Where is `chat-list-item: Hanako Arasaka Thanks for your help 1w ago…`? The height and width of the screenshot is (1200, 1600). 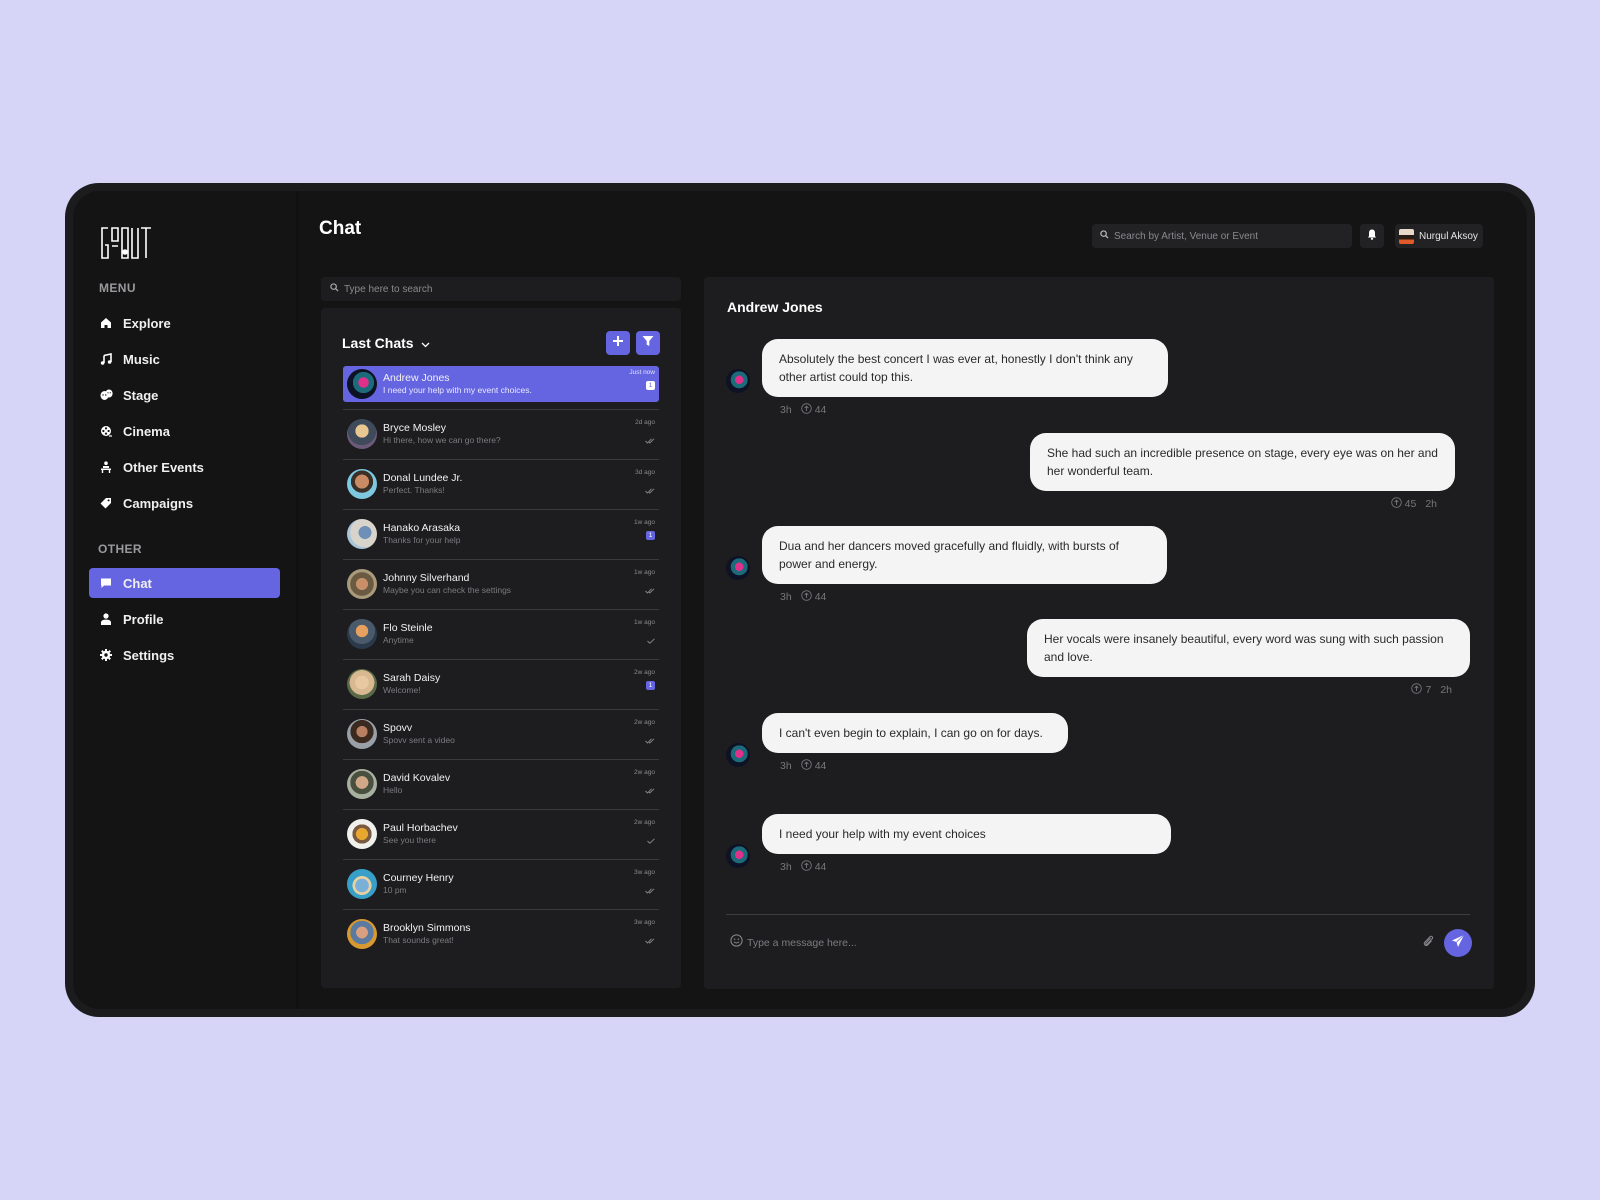
chat-list-item: Hanako Arasaka Thanks for your help 1w ago… is located at coordinates (501, 534).